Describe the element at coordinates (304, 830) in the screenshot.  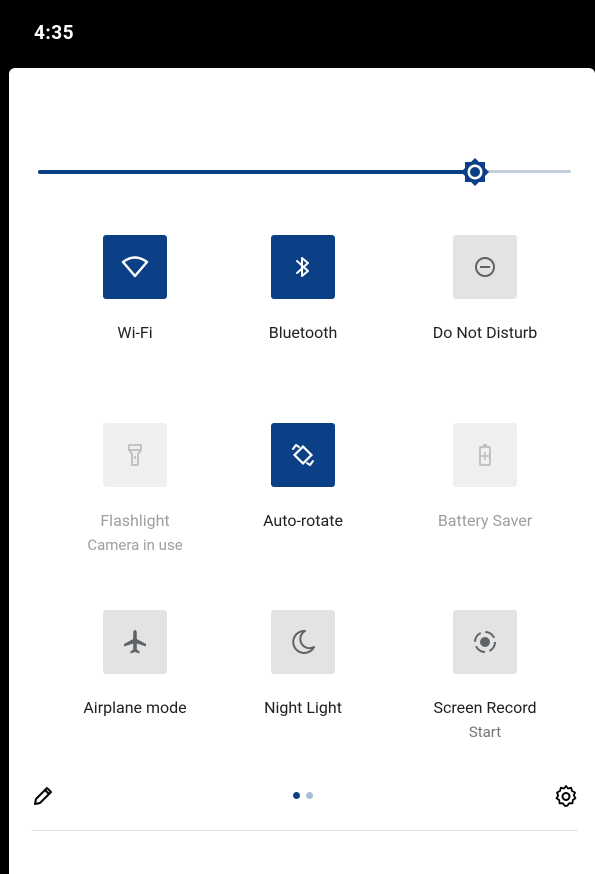
I see `footer-divider` at that location.